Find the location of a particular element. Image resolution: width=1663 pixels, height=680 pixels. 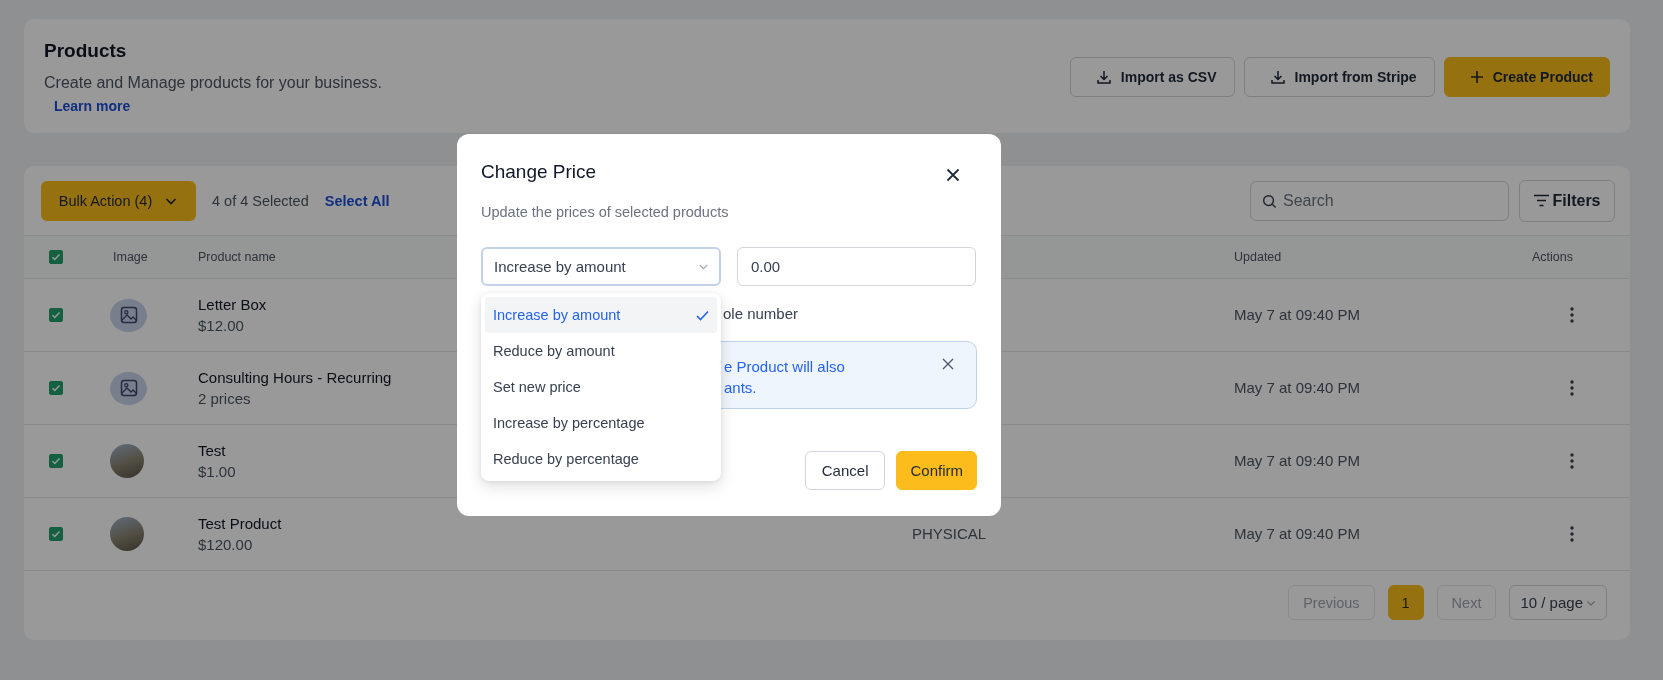

product-price: $1.00 is located at coordinates (217, 471).